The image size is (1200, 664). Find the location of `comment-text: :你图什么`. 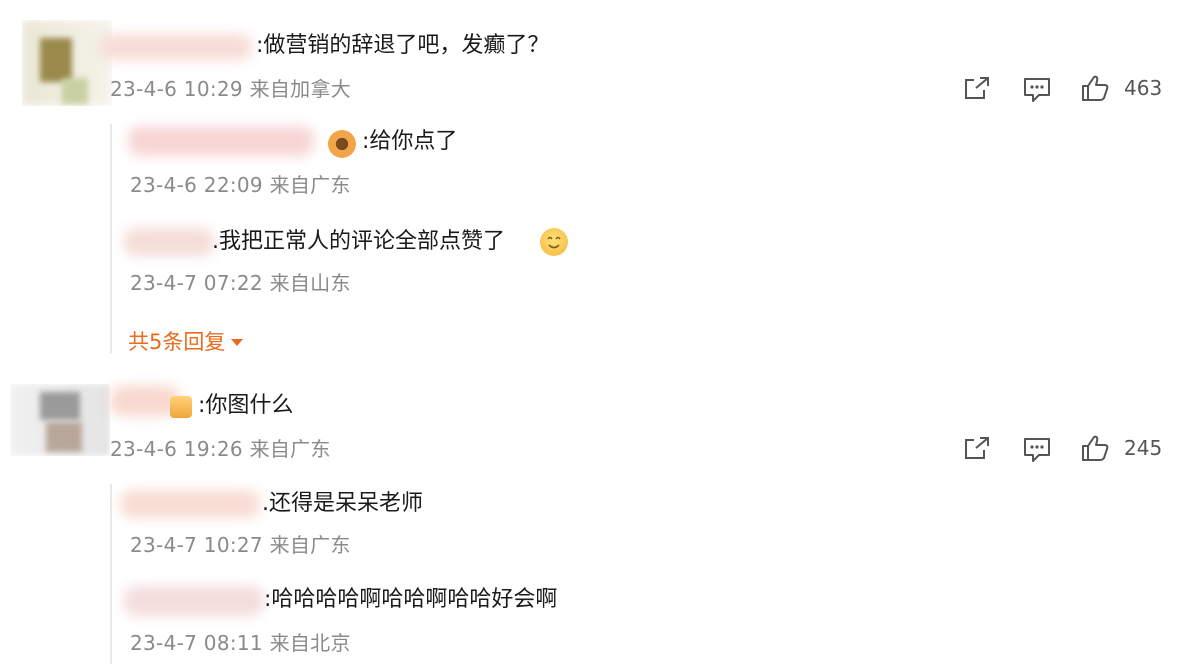

comment-text: :你图什么 is located at coordinates (246, 405).